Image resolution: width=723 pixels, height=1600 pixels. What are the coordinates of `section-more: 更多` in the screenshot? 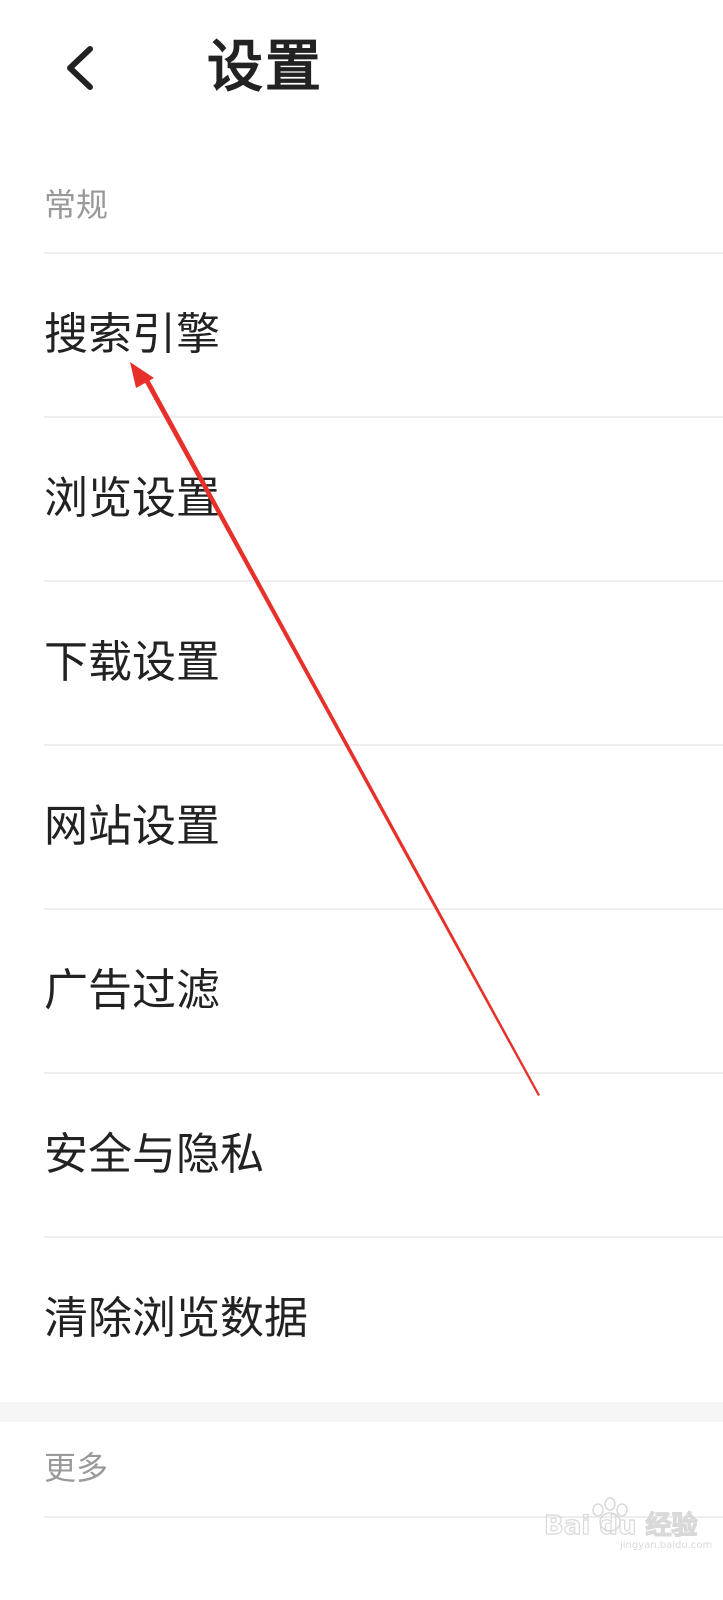 It's located at (361, 1511).